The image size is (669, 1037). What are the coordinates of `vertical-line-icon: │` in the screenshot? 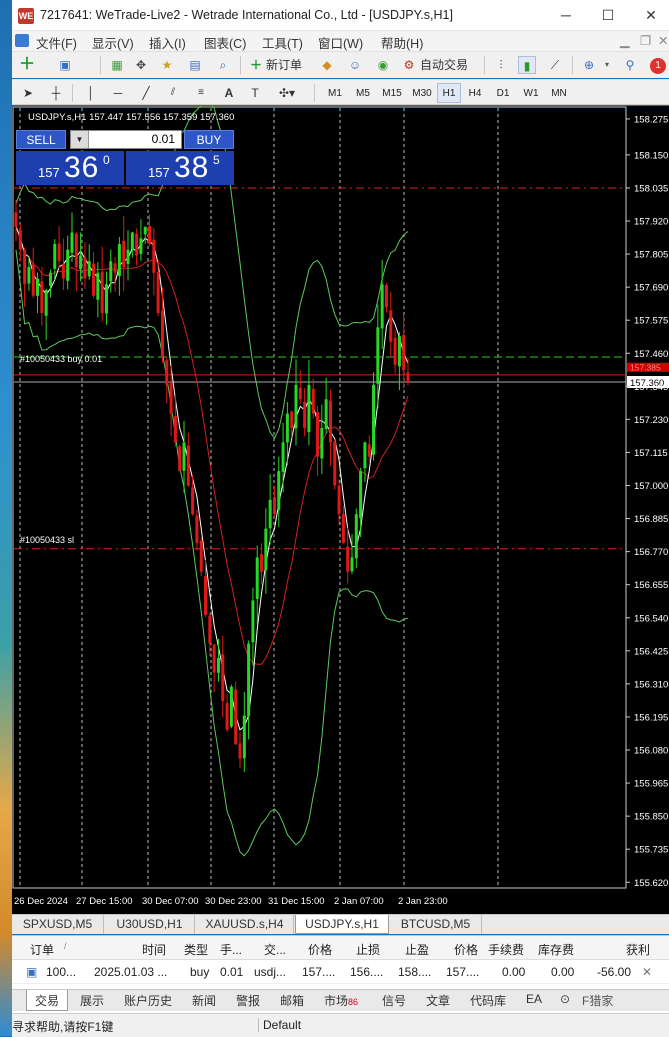 It's located at (91, 93).